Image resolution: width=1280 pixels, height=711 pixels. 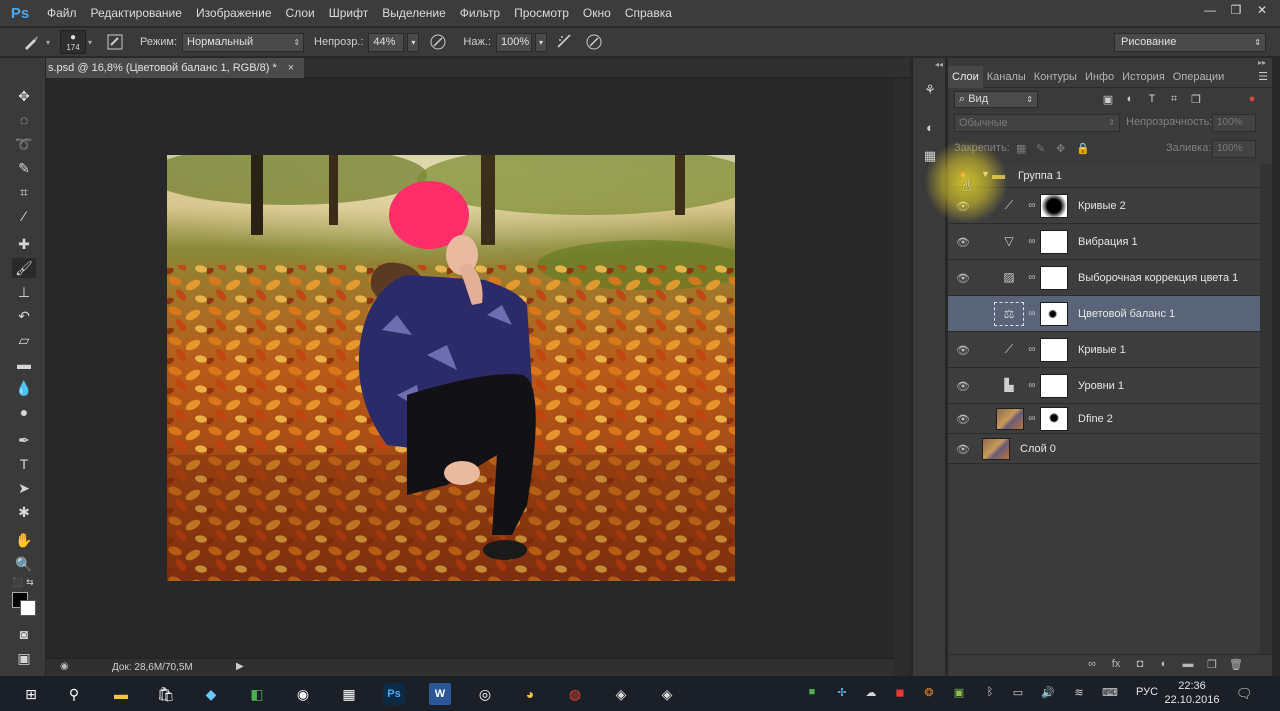 I want to click on visibility-eye-icon: ·, so click(x=963, y=314).